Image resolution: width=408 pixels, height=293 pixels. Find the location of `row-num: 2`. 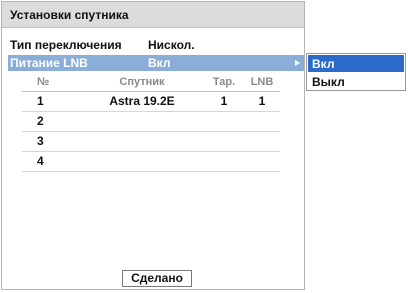

row-num: 2 is located at coordinates (40, 121).